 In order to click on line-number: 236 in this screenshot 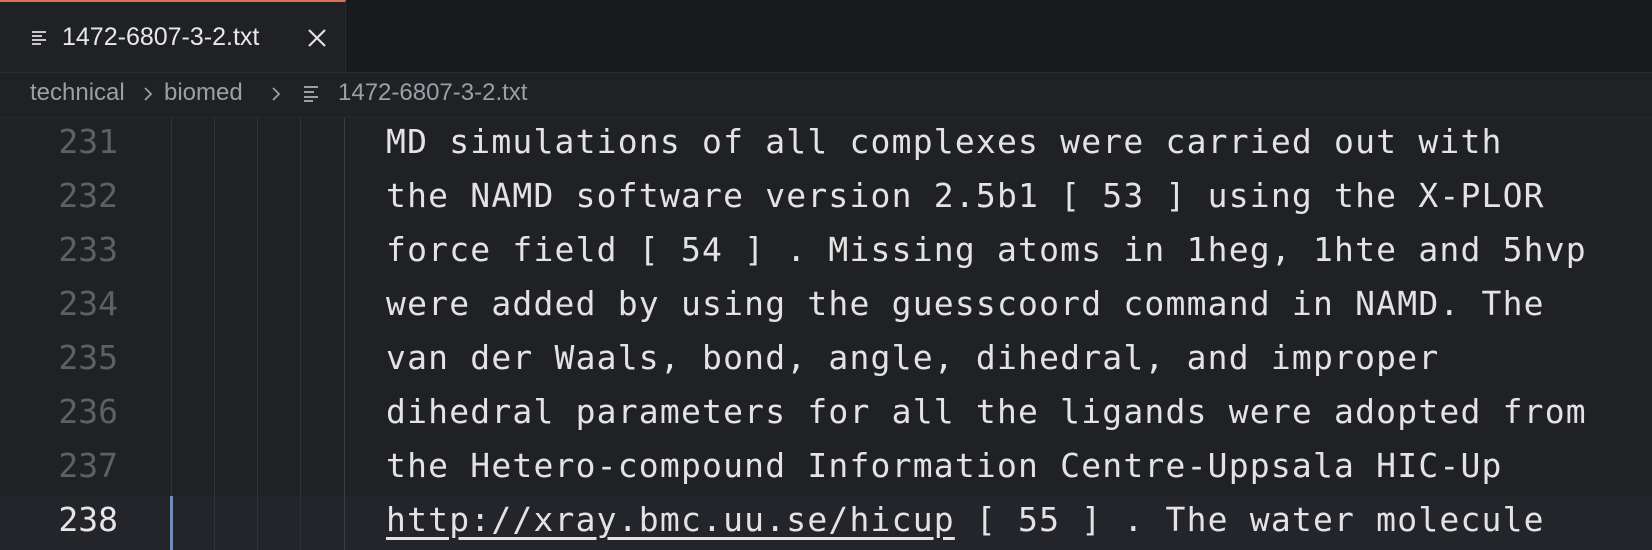, I will do `click(59, 411)`.